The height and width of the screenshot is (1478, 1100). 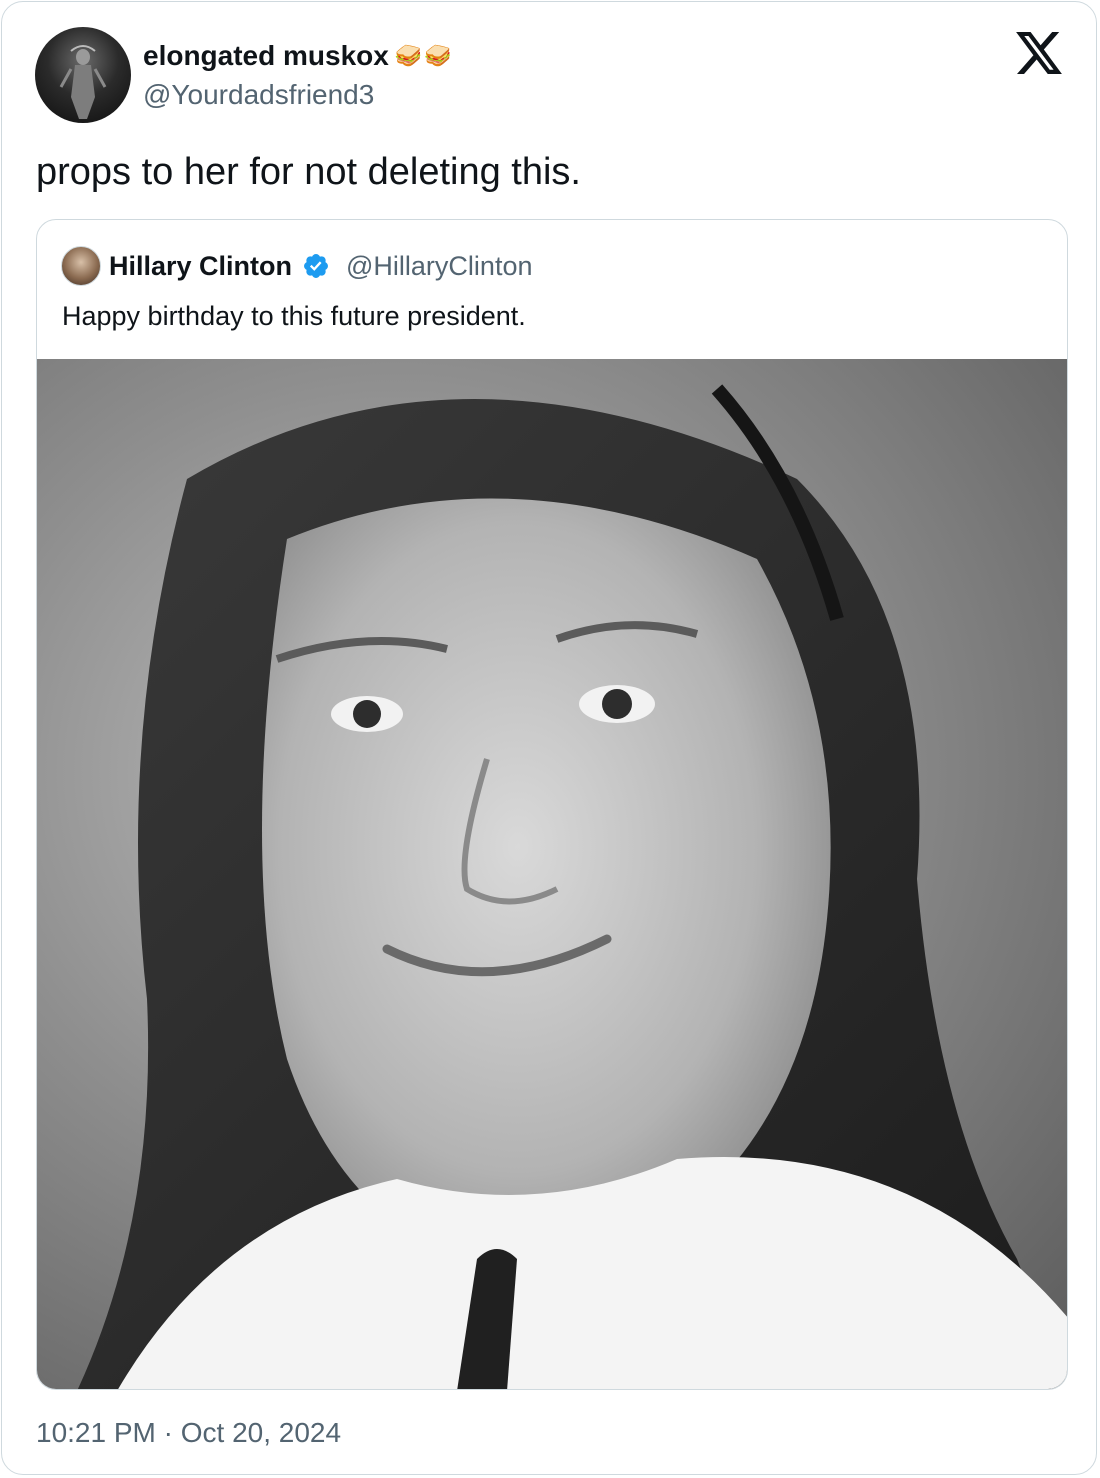 I want to click on author-avatar, so click(x=83, y=75).